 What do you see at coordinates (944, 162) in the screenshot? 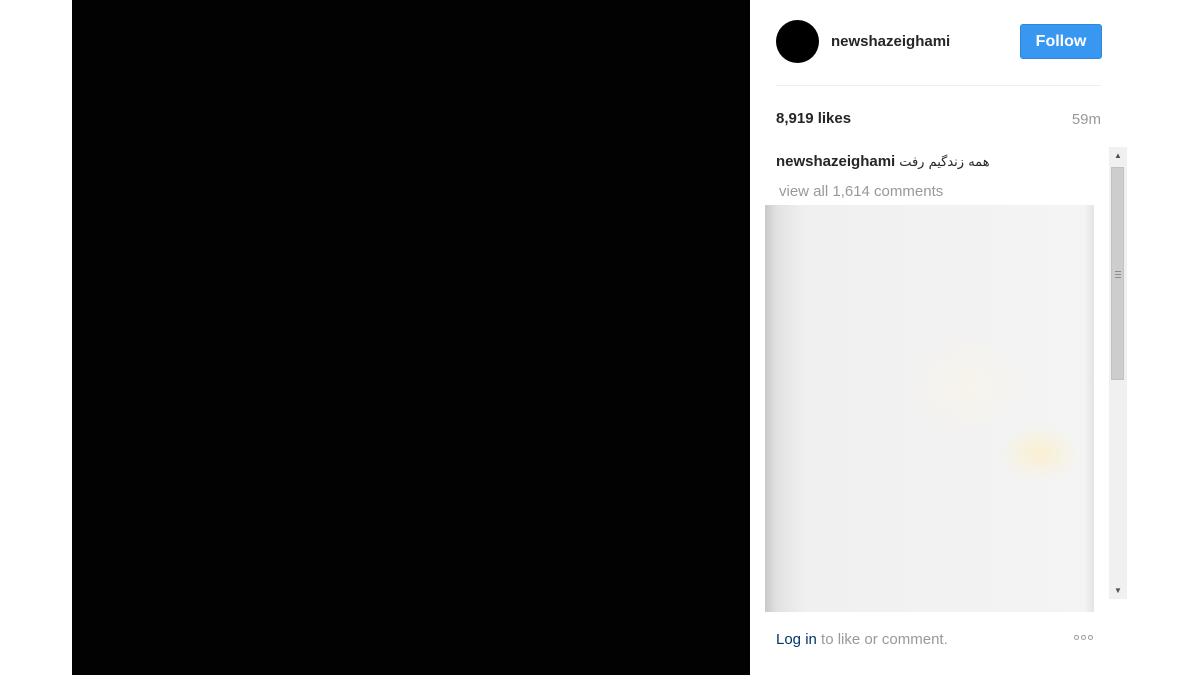
I see `caption-text: همه زندگیم رفت` at bounding box center [944, 162].